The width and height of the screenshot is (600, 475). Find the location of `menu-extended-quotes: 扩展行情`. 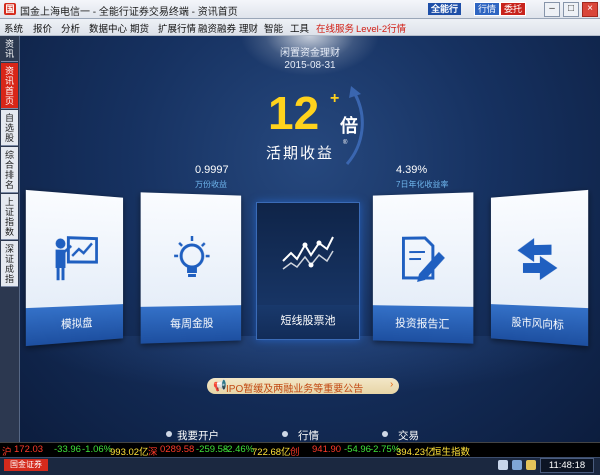

menu-extended-quotes: 扩展行情 is located at coordinates (177, 28).